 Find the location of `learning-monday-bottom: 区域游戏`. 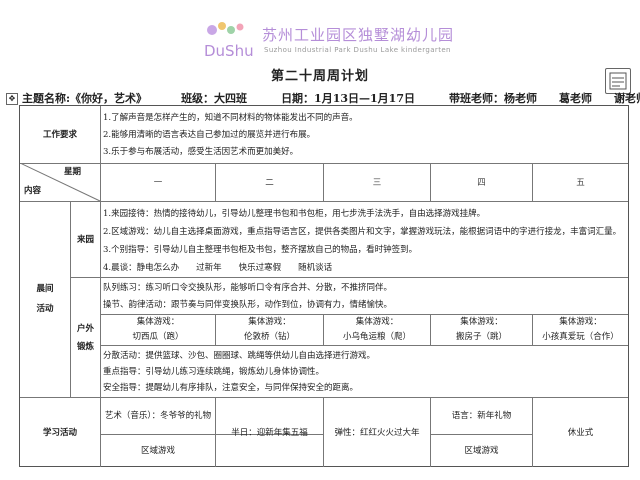

learning-monday-bottom: 区域游戏 is located at coordinates (157, 451).